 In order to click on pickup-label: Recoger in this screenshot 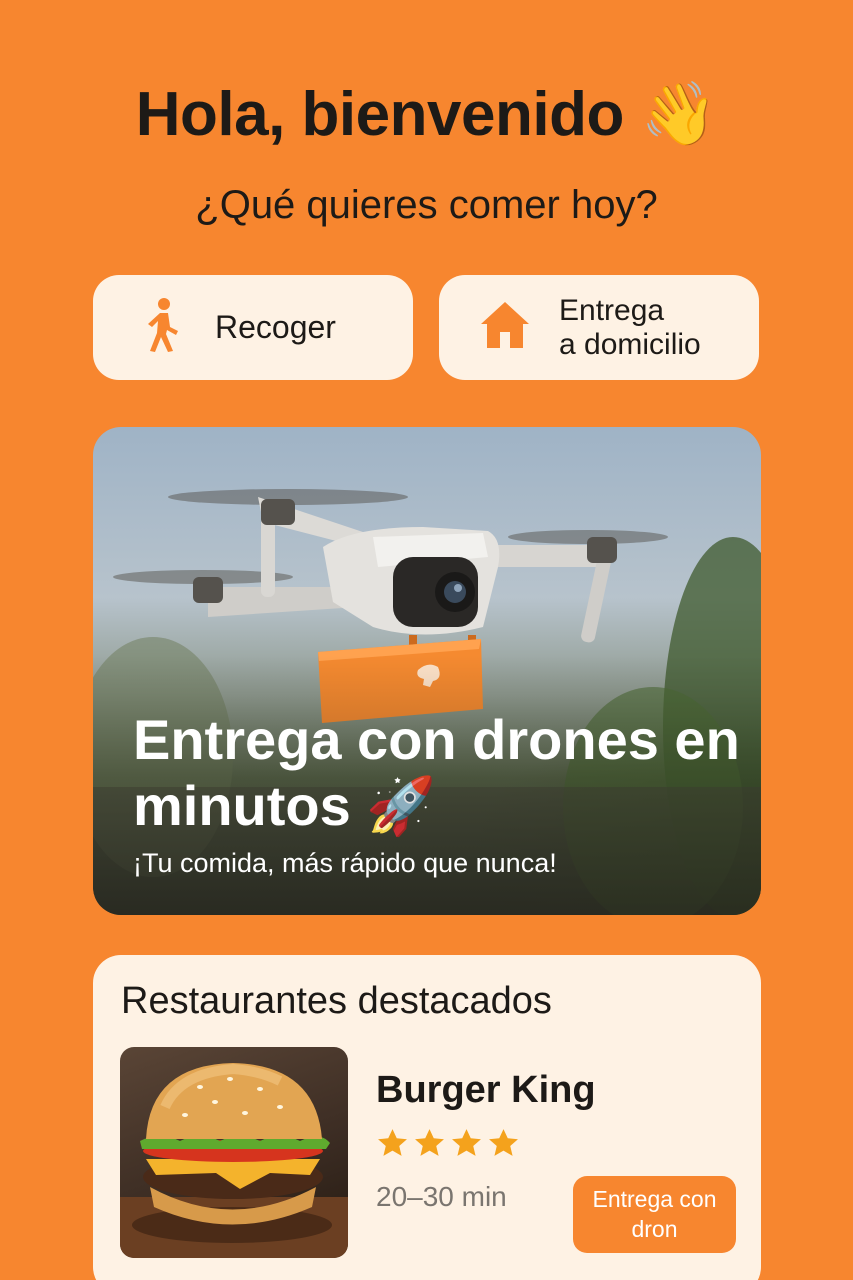, I will do `click(275, 326)`.